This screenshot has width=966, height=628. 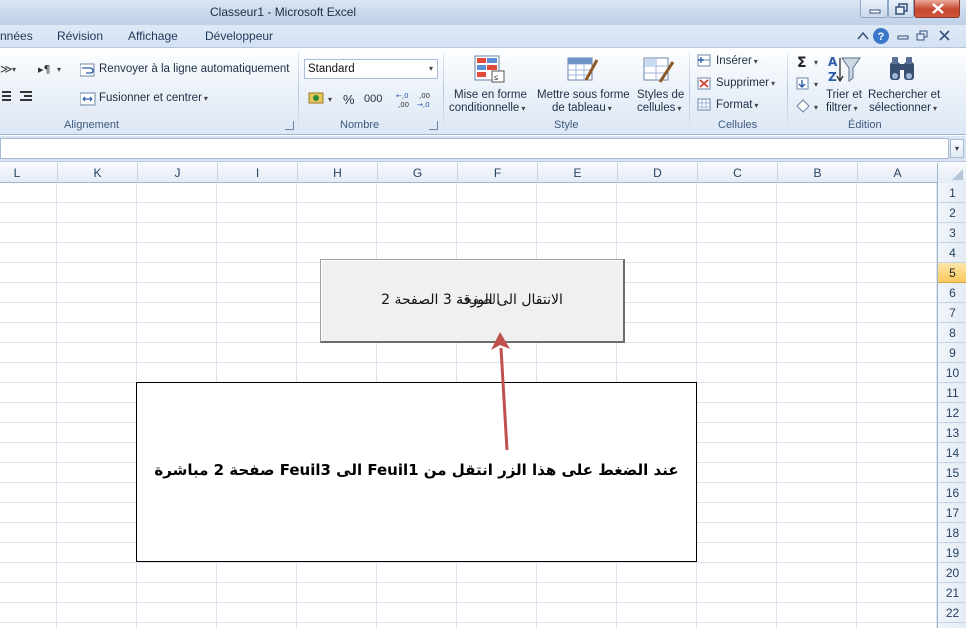 What do you see at coordinates (87, 70) in the screenshot?
I see `wrap-text-icon` at bounding box center [87, 70].